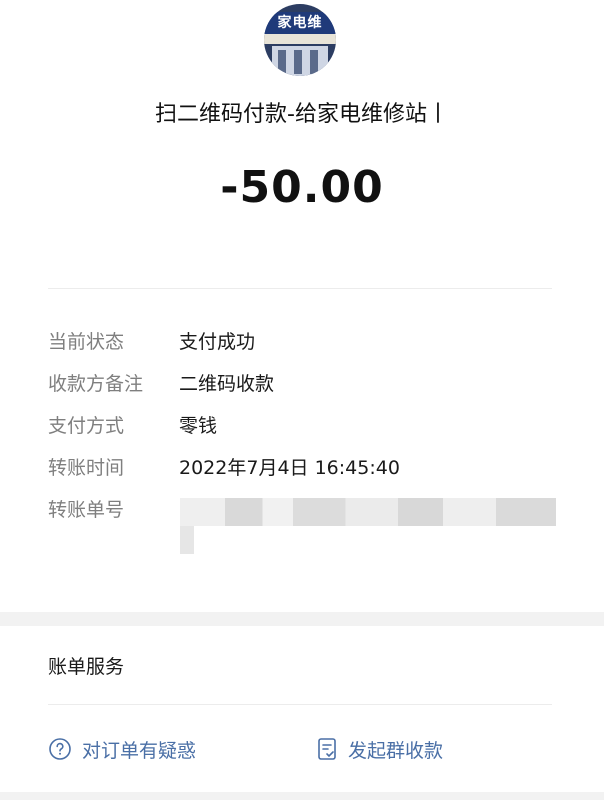 The width and height of the screenshot is (604, 800). Describe the element at coordinates (86, 667) in the screenshot. I see `bill-services-title: 账单服务` at that location.